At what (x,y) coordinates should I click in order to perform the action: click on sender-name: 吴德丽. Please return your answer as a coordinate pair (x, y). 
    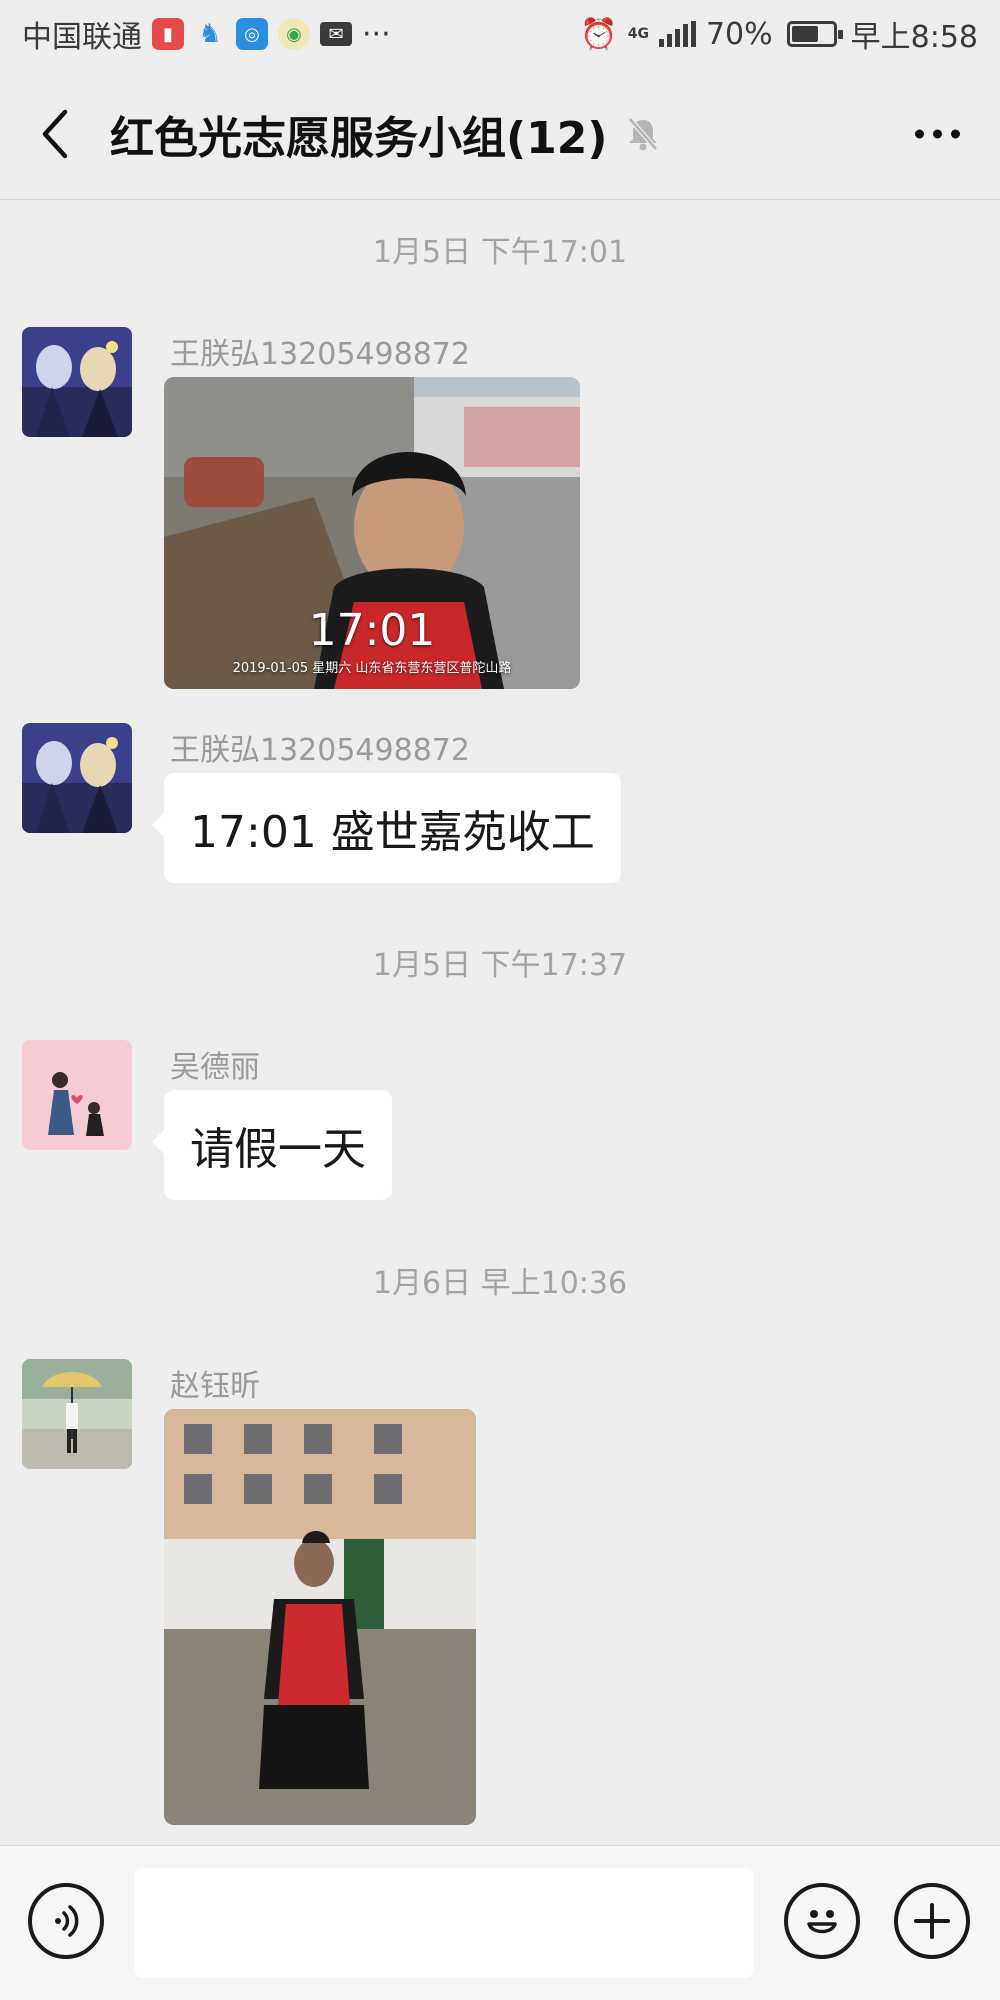
    Looking at the image, I should click on (215, 1067).